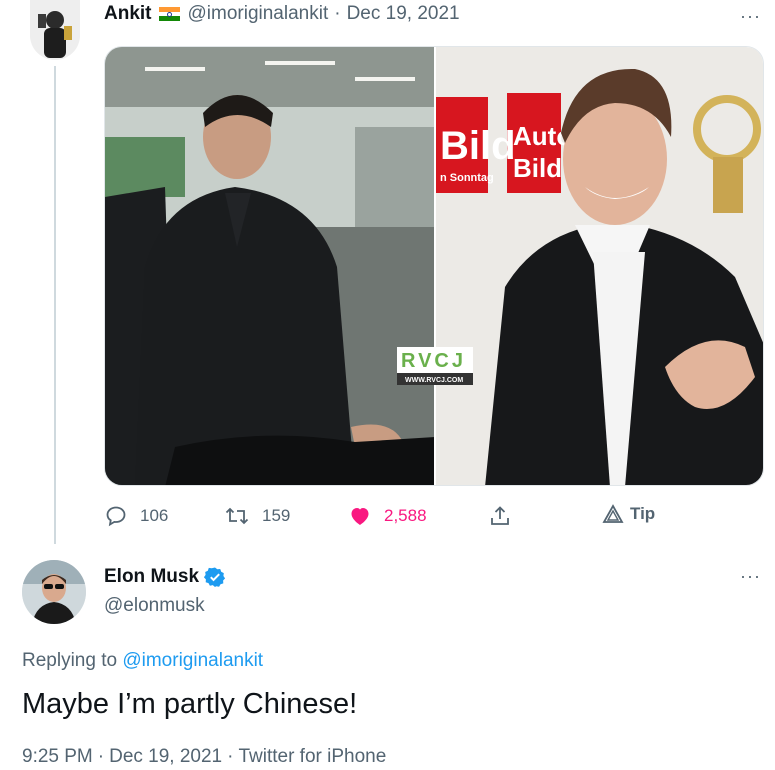 The height and width of the screenshot is (770, 775). Describe the element at coordinates (312, 756) in the screenshot. I see `tweet-source: Twitter for iPhone` at that location.